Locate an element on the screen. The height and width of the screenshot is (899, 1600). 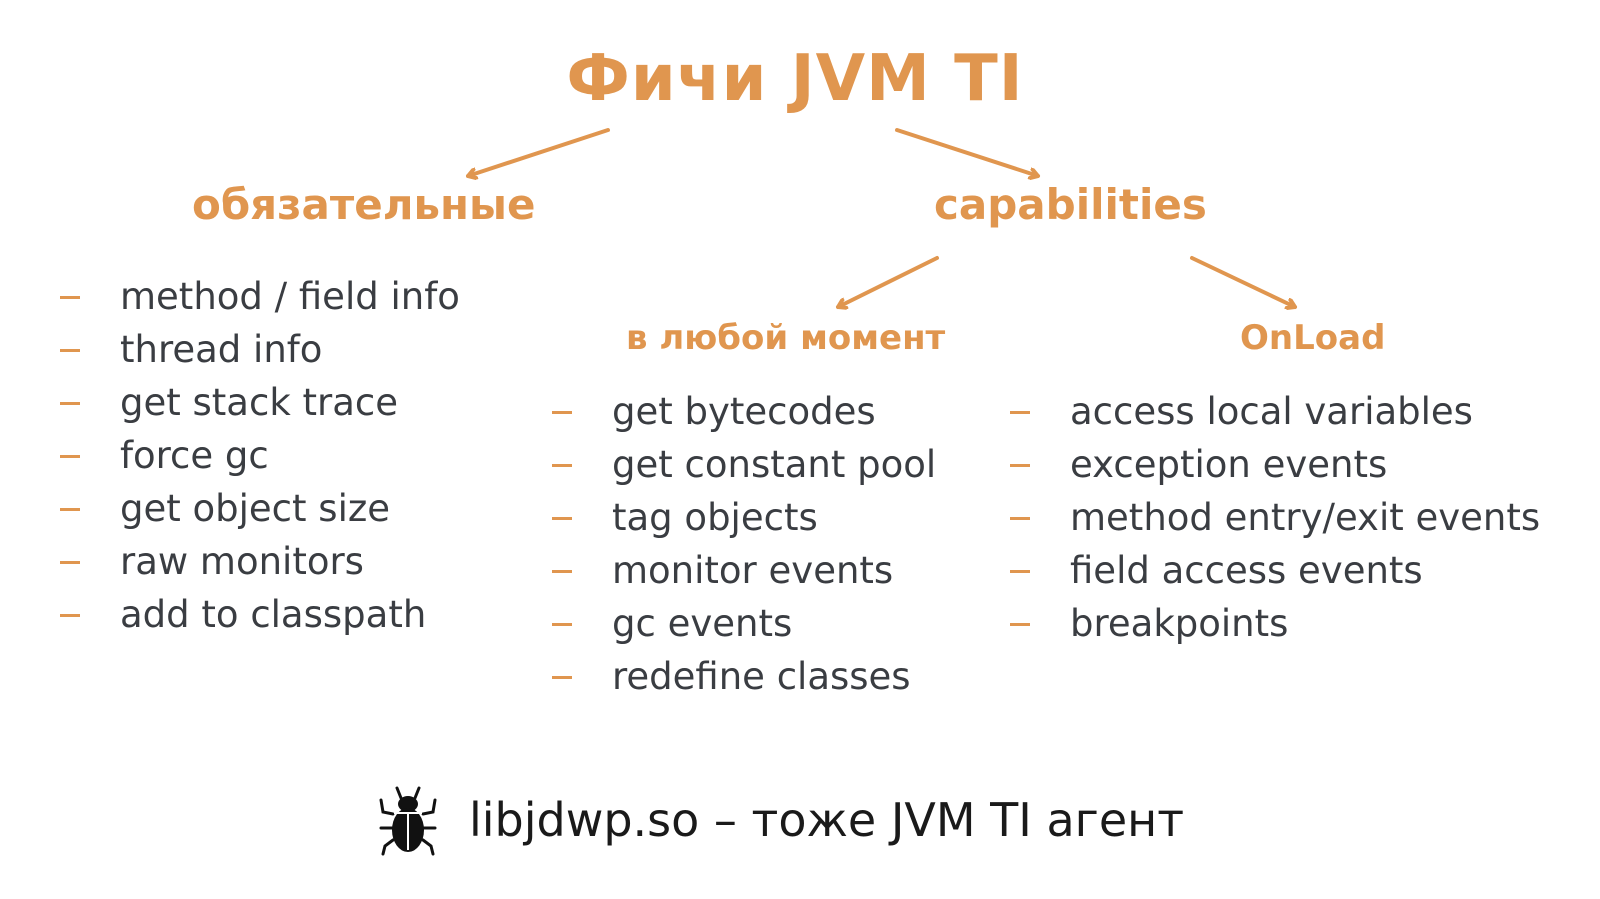
list-item: thread info is located at coordinates (260, 349).